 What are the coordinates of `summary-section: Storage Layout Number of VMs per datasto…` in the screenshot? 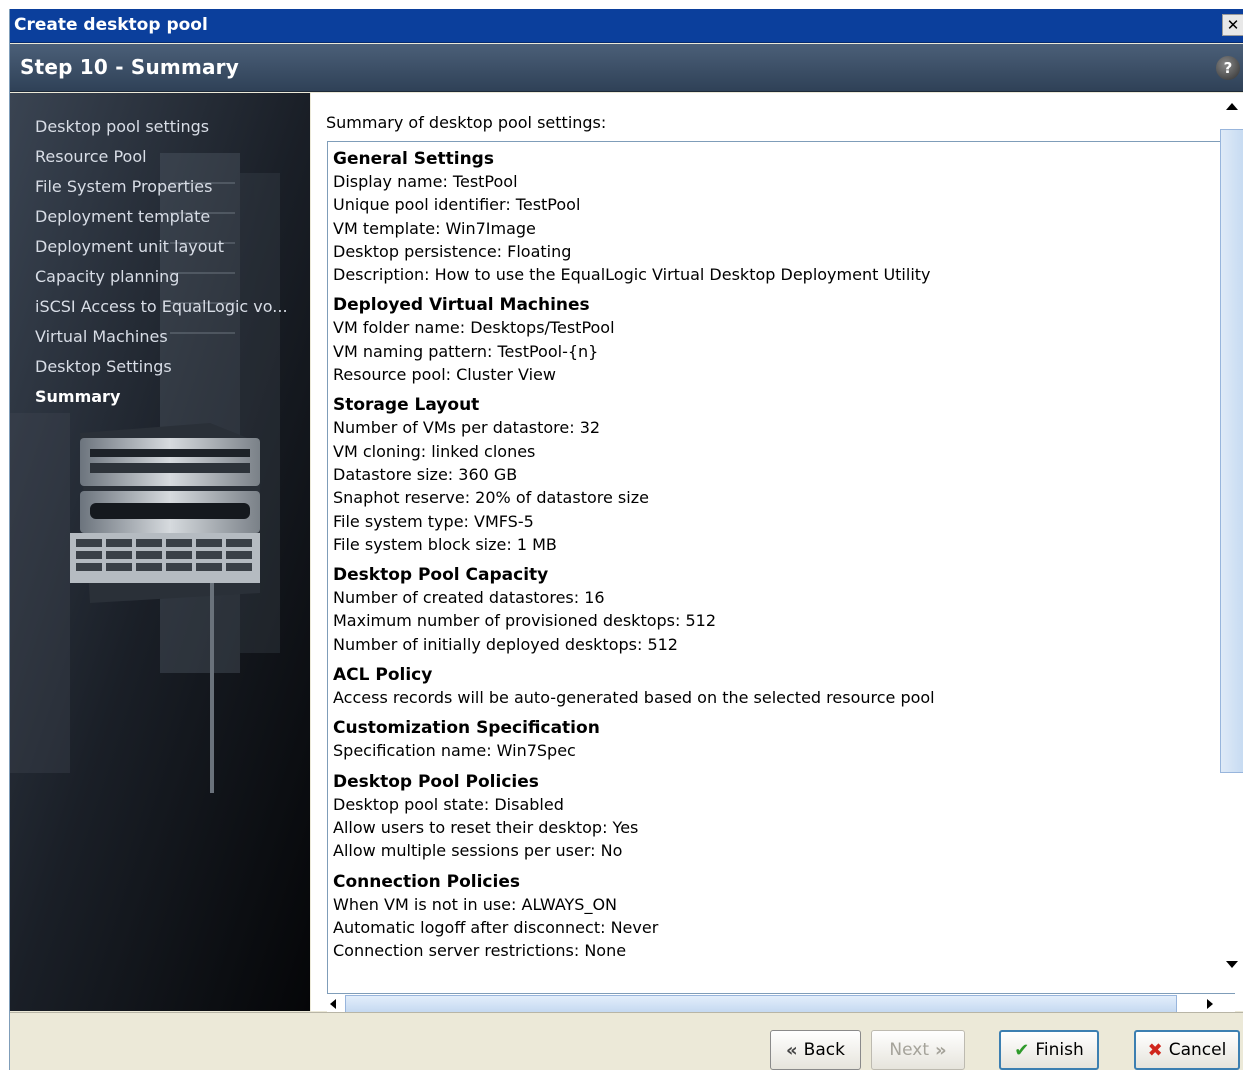 It's located at (776, 475).